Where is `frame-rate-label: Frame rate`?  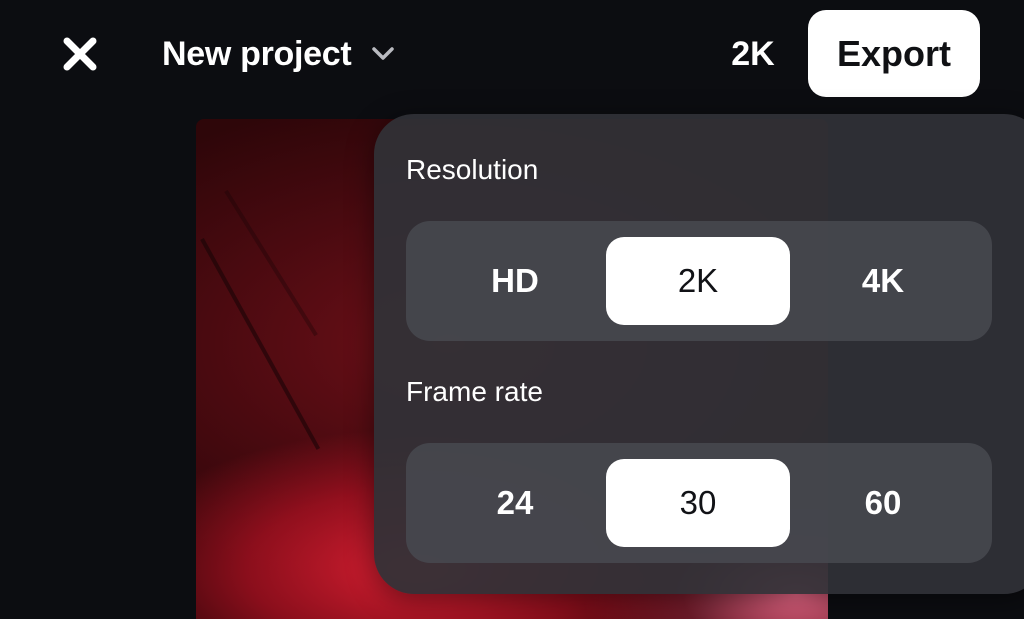 frame-rate-label: Frame rate is located at coordinates (474, 391).